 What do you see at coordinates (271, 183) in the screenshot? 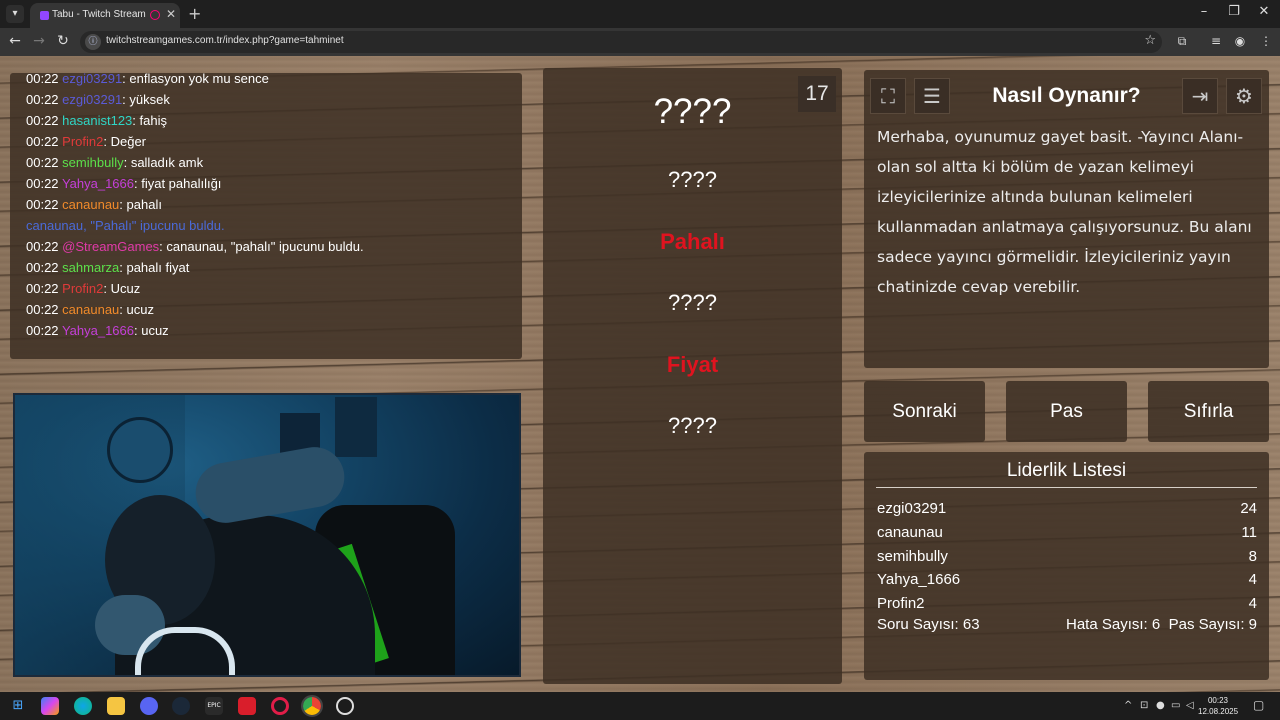
I see `chat-message: 00:22 Yahya_1666: fiyat pahalılığı` at bounding box center [271, 183].